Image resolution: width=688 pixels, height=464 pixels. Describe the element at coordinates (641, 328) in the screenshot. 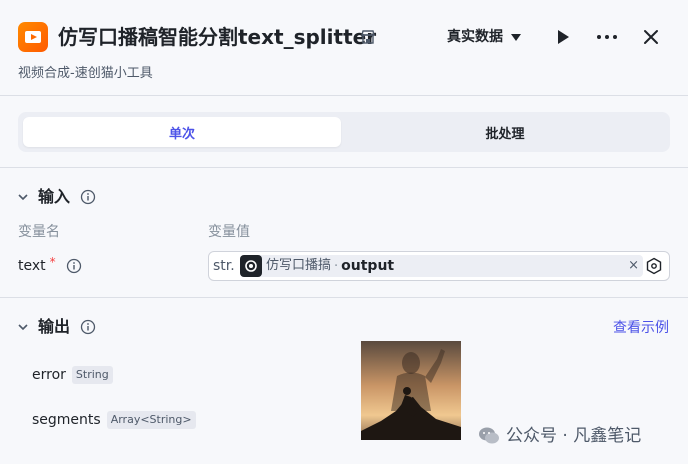

I see `view-example-link: 查看示例` at that location.